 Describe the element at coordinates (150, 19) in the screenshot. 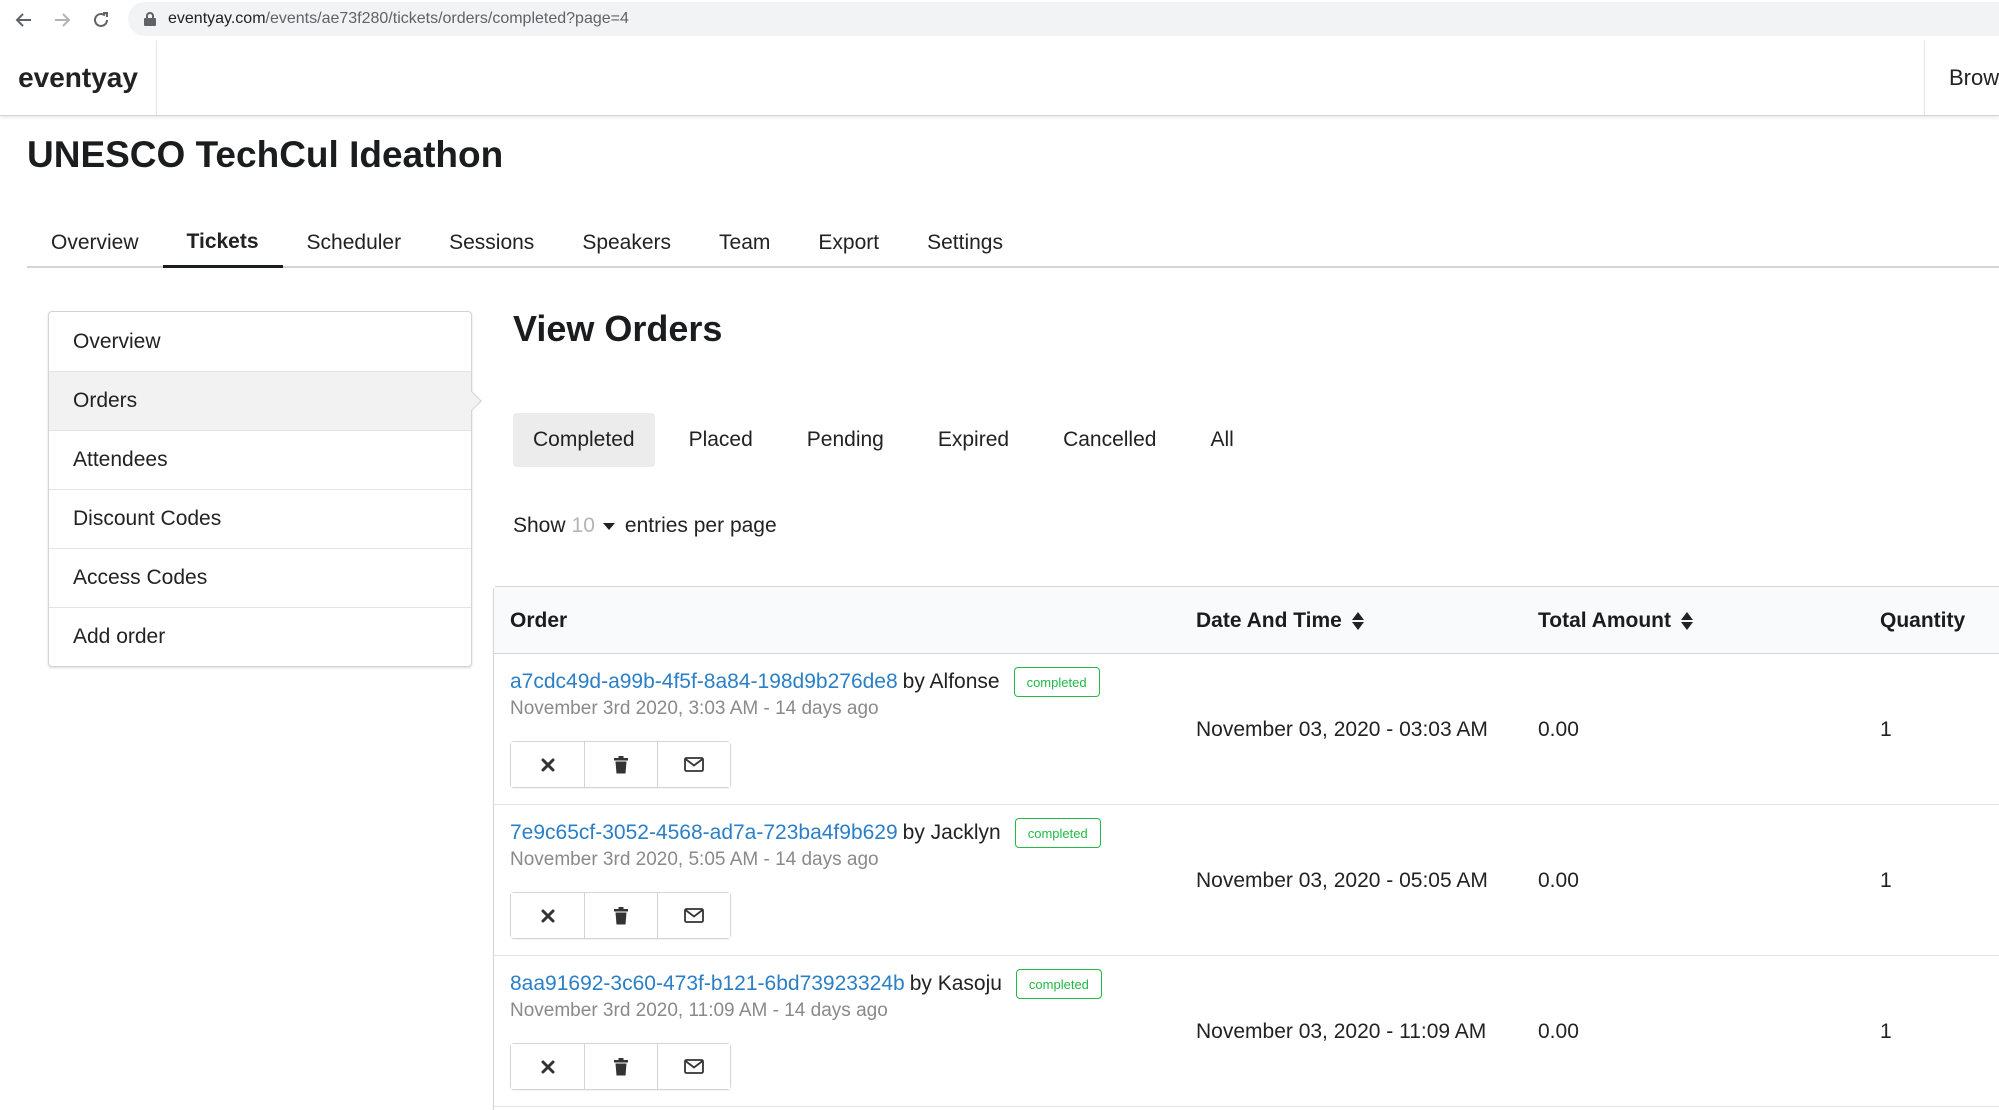

I see `lock-icon` at that location.